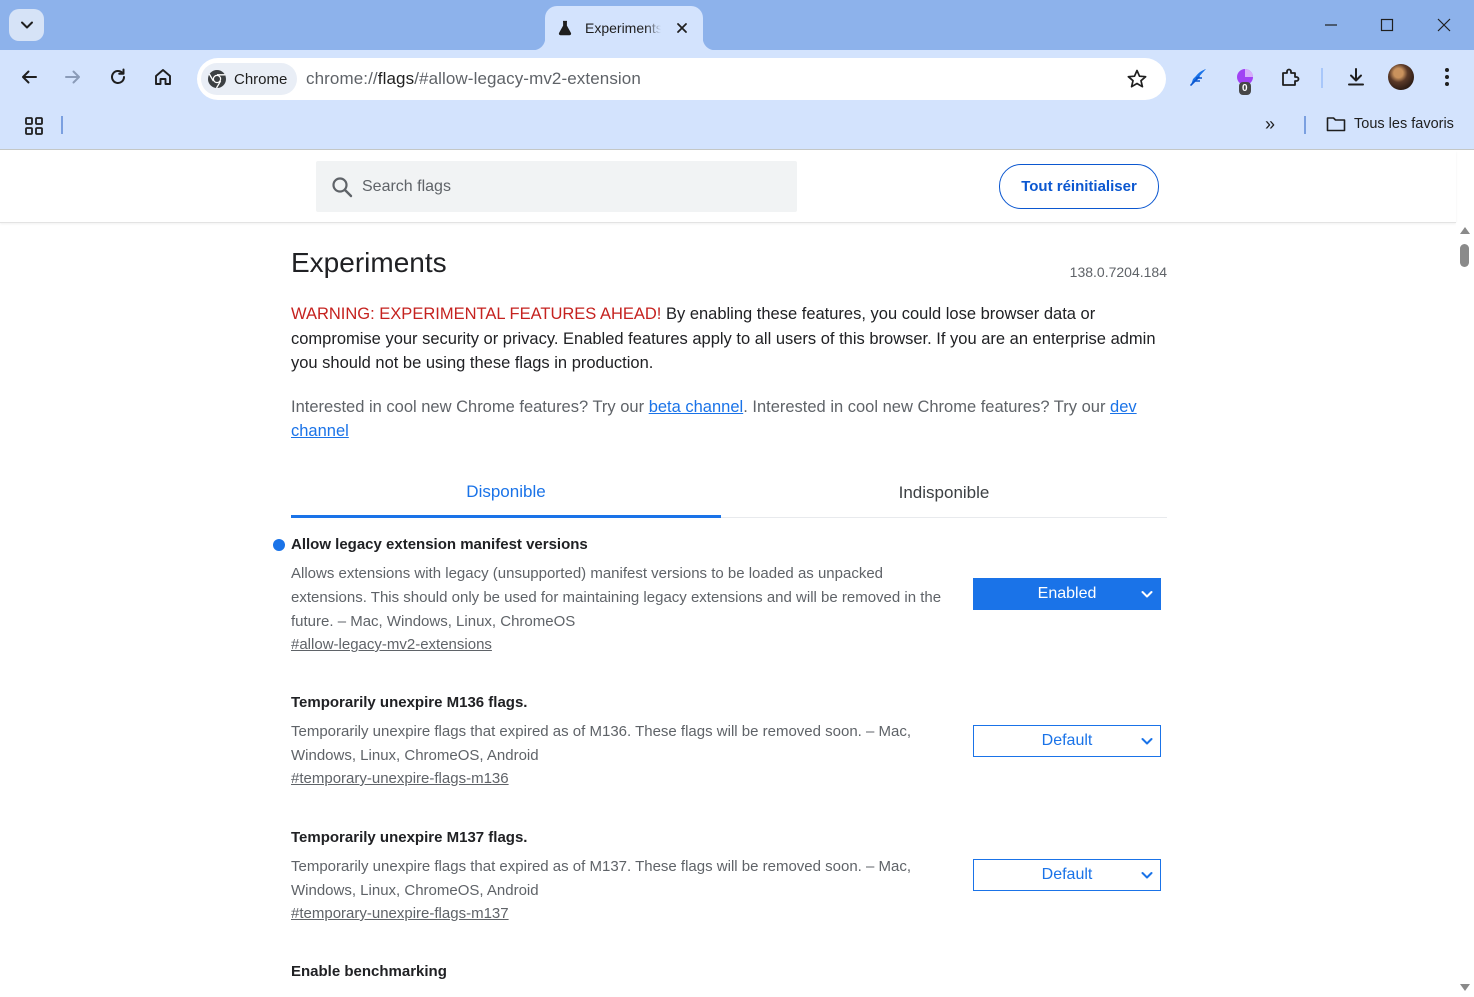  Describe the element at coordinates (476, 314) in the screenshot. I see `warning-prefix: WARNING: EXPERIMENTAL FEATURES AHEAD!` at that location.